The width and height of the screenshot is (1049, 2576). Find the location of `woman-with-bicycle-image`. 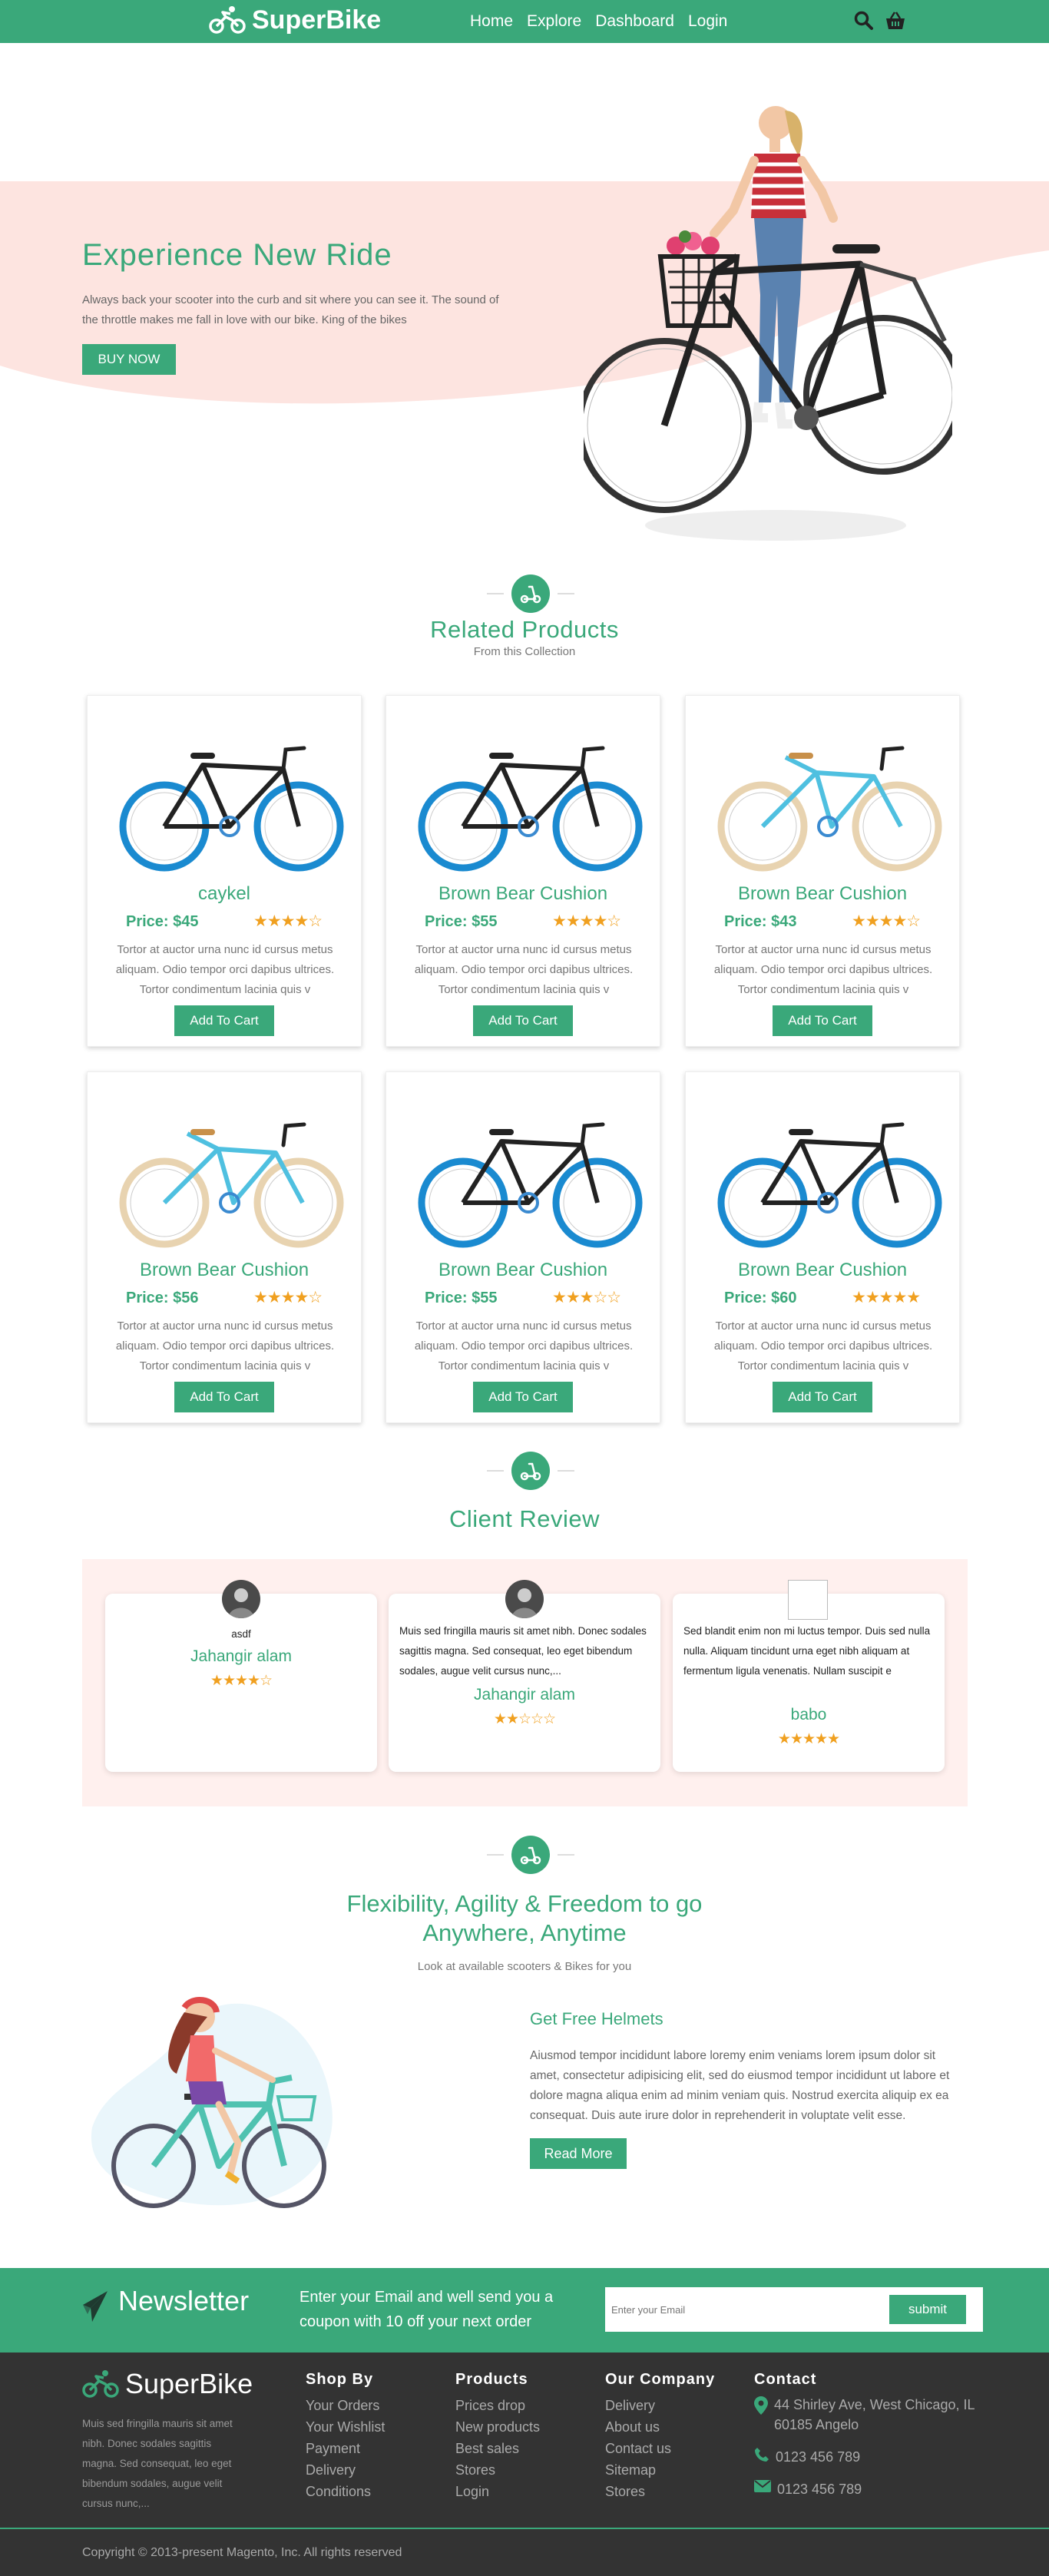

woman-with-bicycle-image is located at coordinates (768, 323).